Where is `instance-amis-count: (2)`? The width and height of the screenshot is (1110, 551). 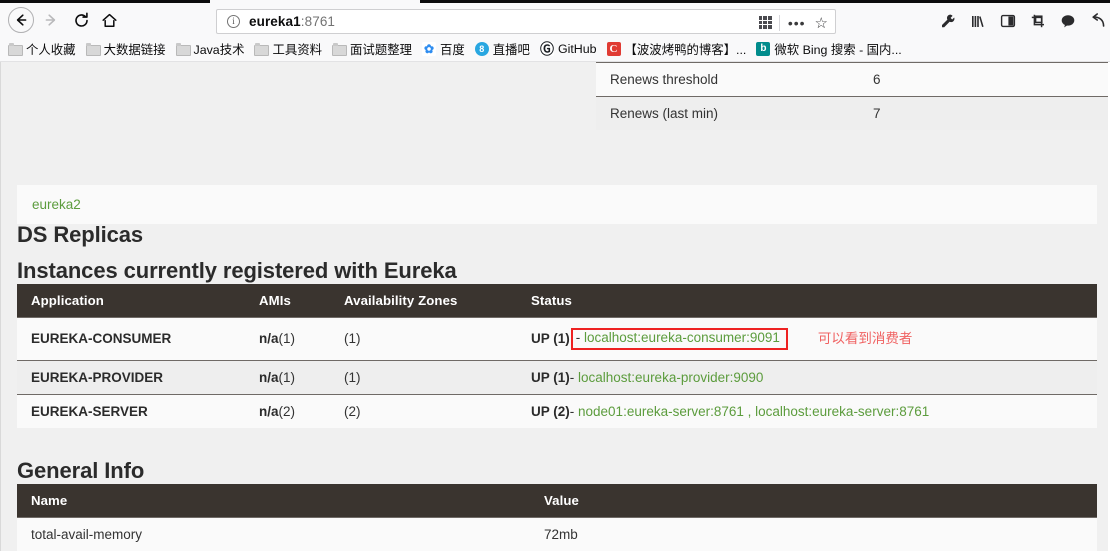
instance-amis-count: (2) is located at coordinates (287, 411).